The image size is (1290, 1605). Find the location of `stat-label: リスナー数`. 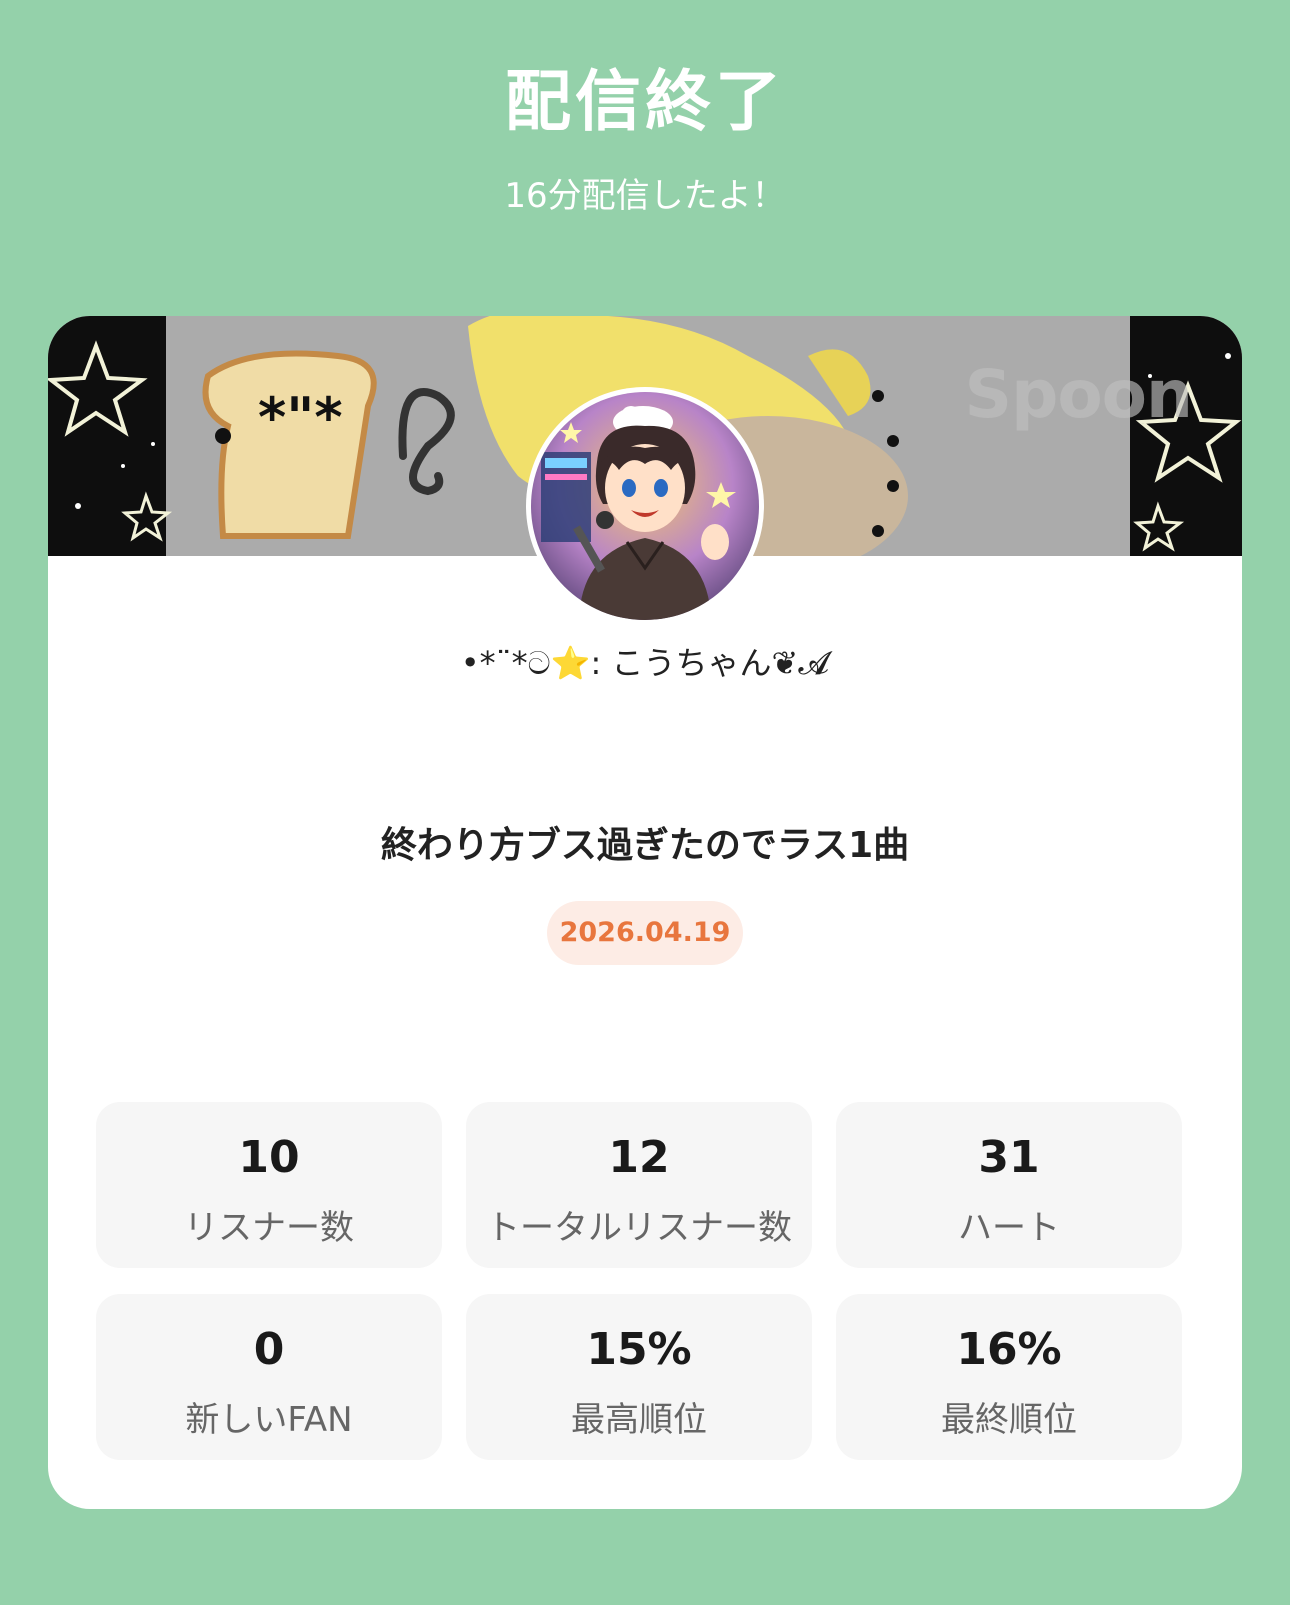

stat-label: リスナー数 is located at coordinates (269, 1228).